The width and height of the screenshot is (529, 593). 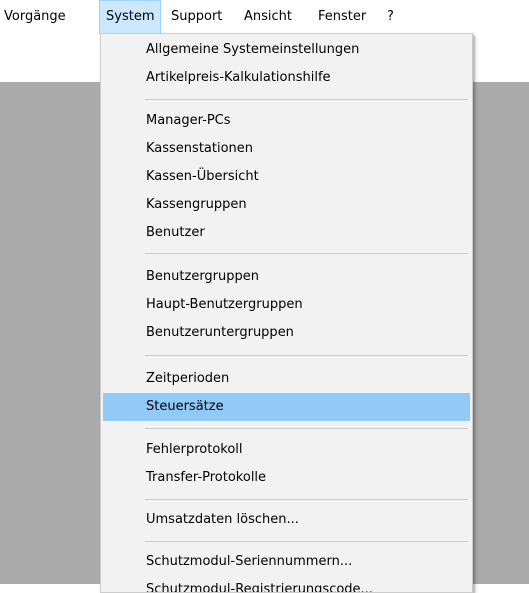 I want to click on menu-item-benutzergruppen: Benutzergruppen, so click(x=286, y=277).